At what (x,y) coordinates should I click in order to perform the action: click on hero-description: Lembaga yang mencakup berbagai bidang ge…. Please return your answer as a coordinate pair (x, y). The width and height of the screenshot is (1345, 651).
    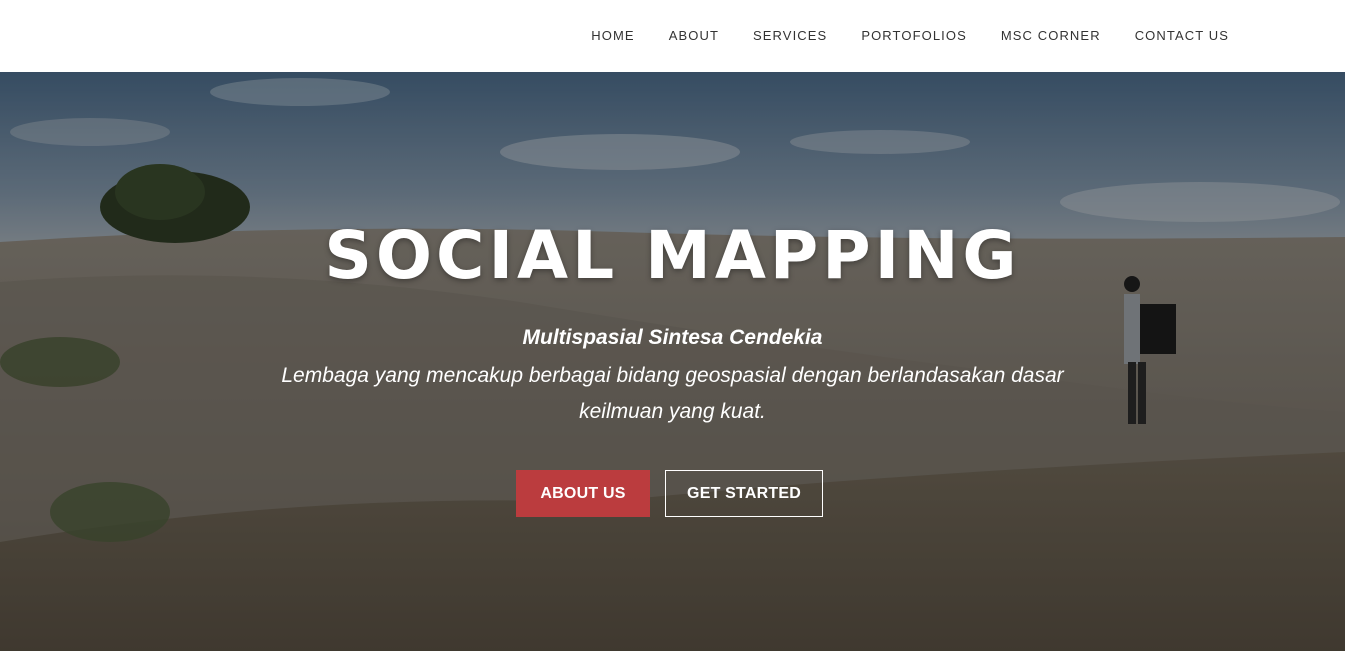
    Looking at the image, I should click on (672, 393).